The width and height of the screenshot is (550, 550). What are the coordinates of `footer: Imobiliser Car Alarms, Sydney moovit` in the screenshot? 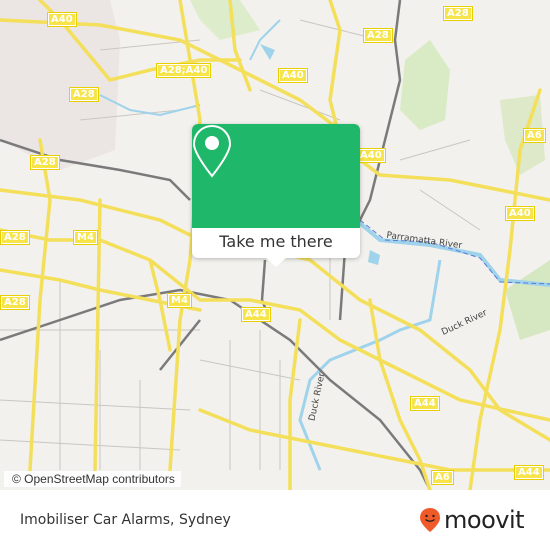 It's located at (275, 520).